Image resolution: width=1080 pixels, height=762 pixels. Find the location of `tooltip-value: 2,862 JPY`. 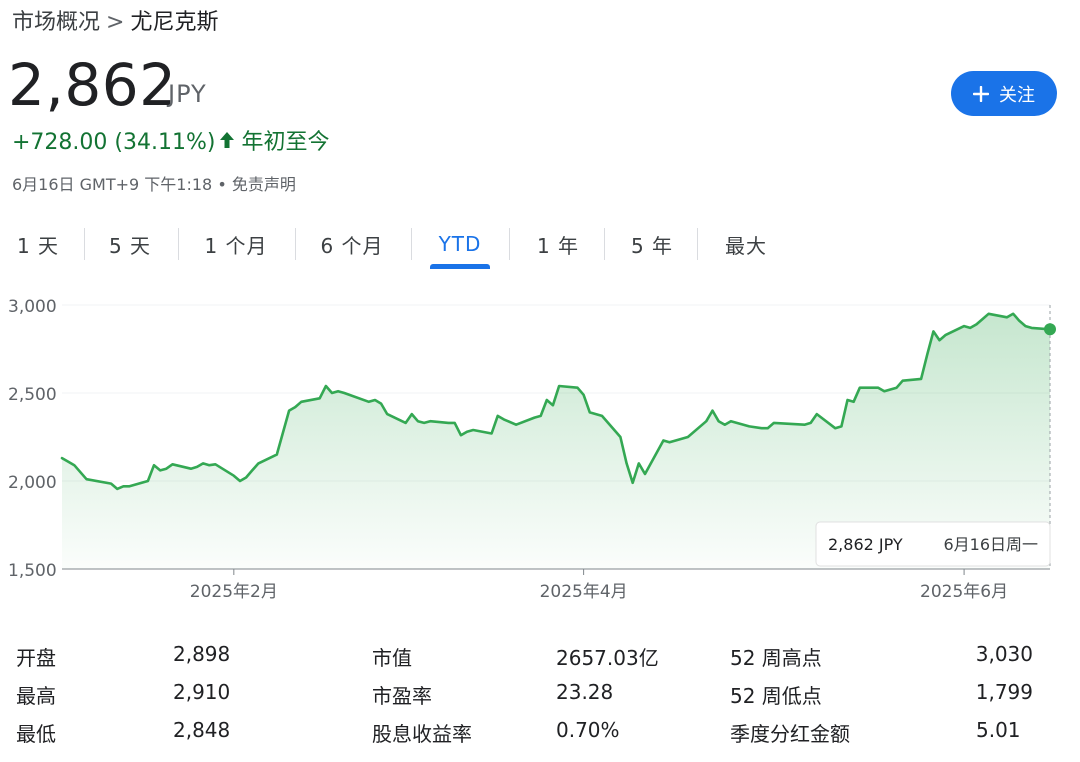

tooltip-value: 2,862 JPY is located at coordinates (865, 544).